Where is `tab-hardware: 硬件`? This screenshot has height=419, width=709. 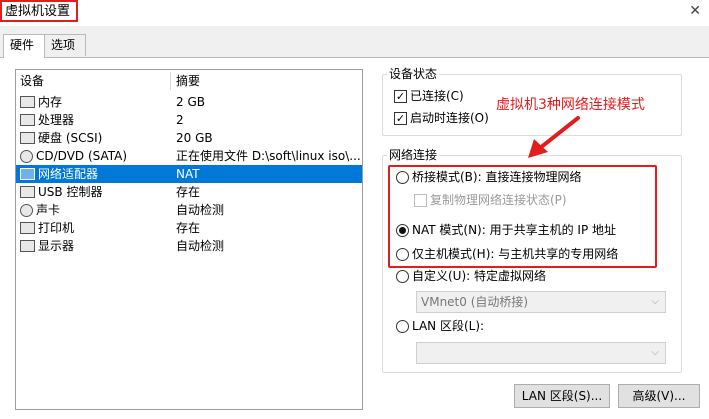
tab-hardware: 硬件 is located at coordinates (24, 46).